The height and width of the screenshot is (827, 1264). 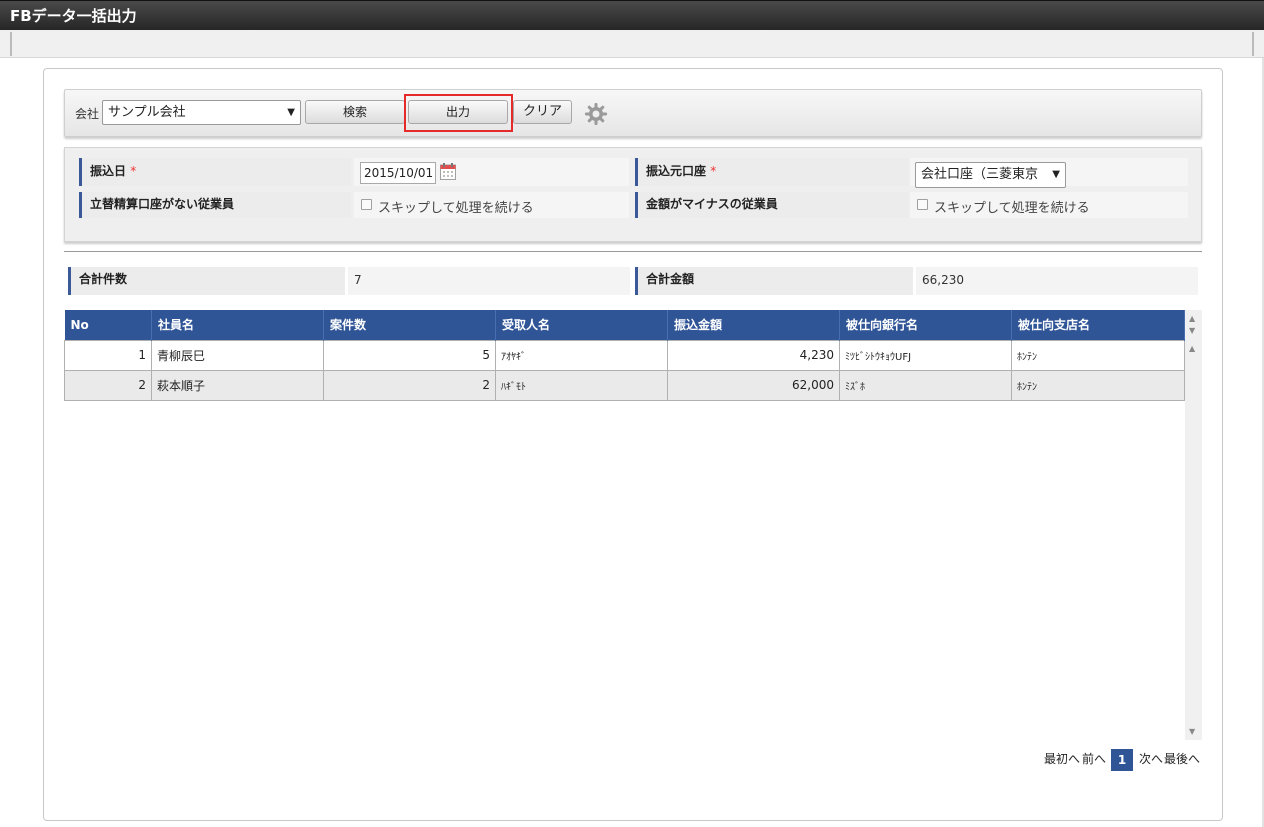 I want to click on pager-current-page: 1, so click(x=1122, y=760).